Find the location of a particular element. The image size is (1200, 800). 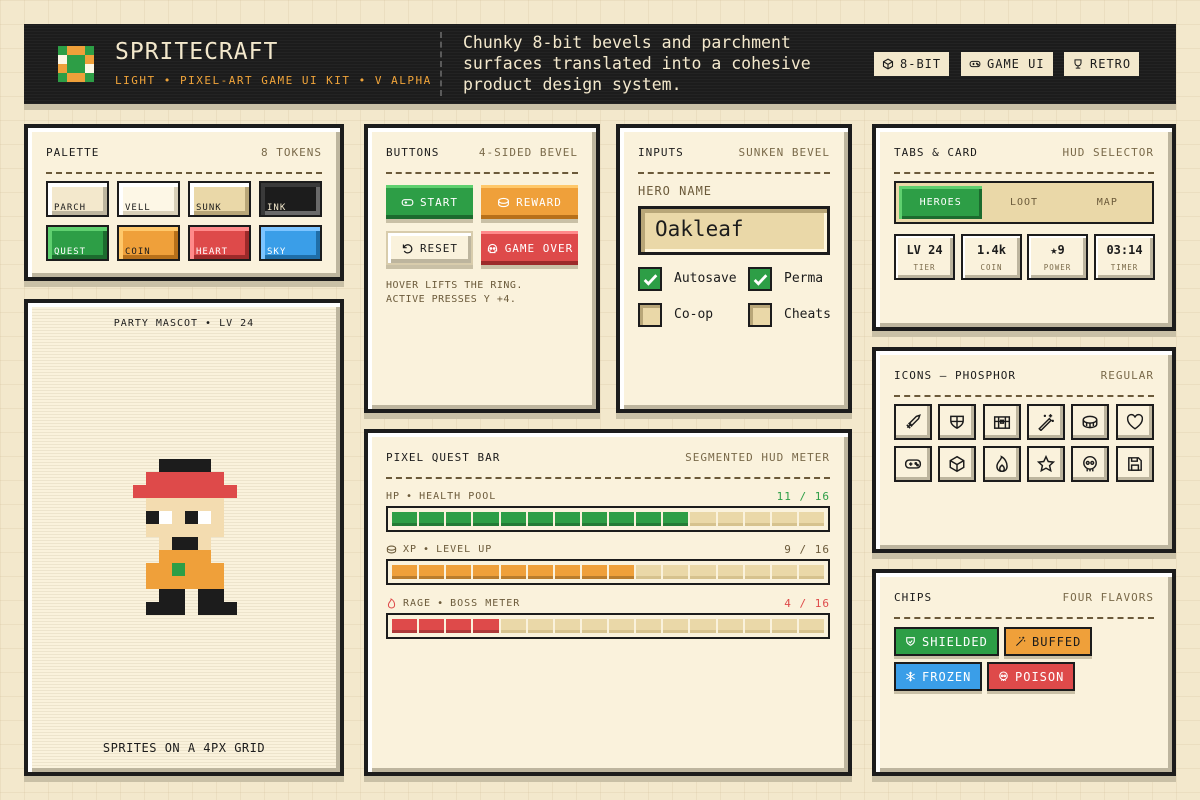

star-icon is located at coordinates (1046, 464).